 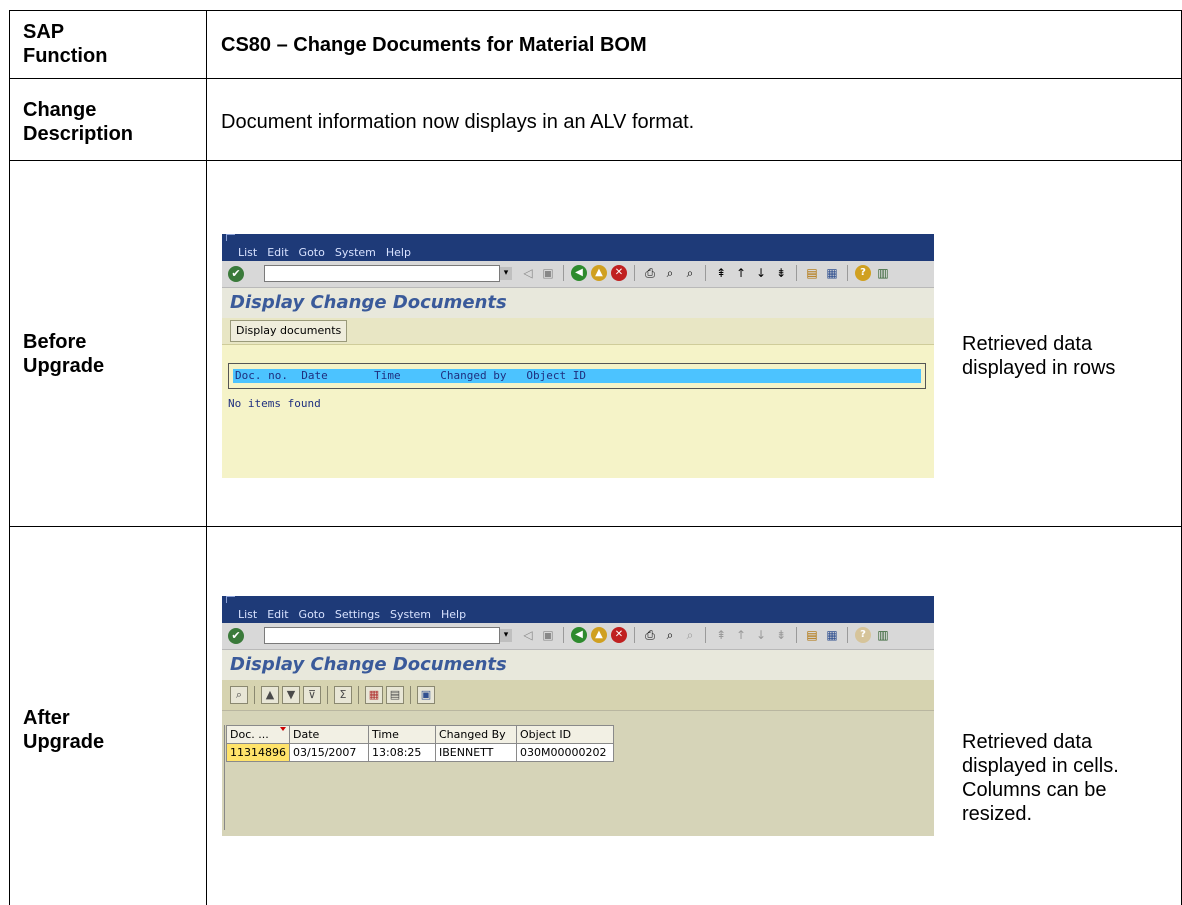 I want to click on application-toolbar: Display documents, so click(x=578, y=331).